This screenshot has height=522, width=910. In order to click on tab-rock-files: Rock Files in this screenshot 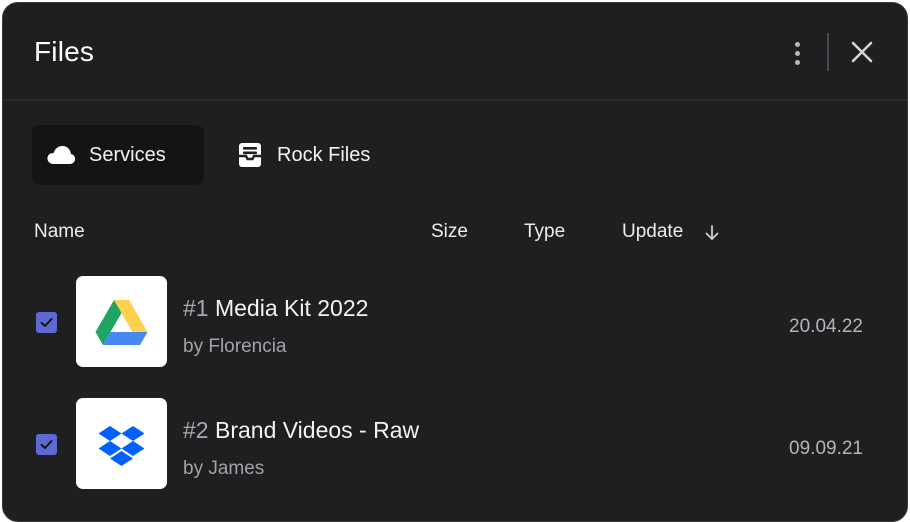, I will do `click(305, 155)`.